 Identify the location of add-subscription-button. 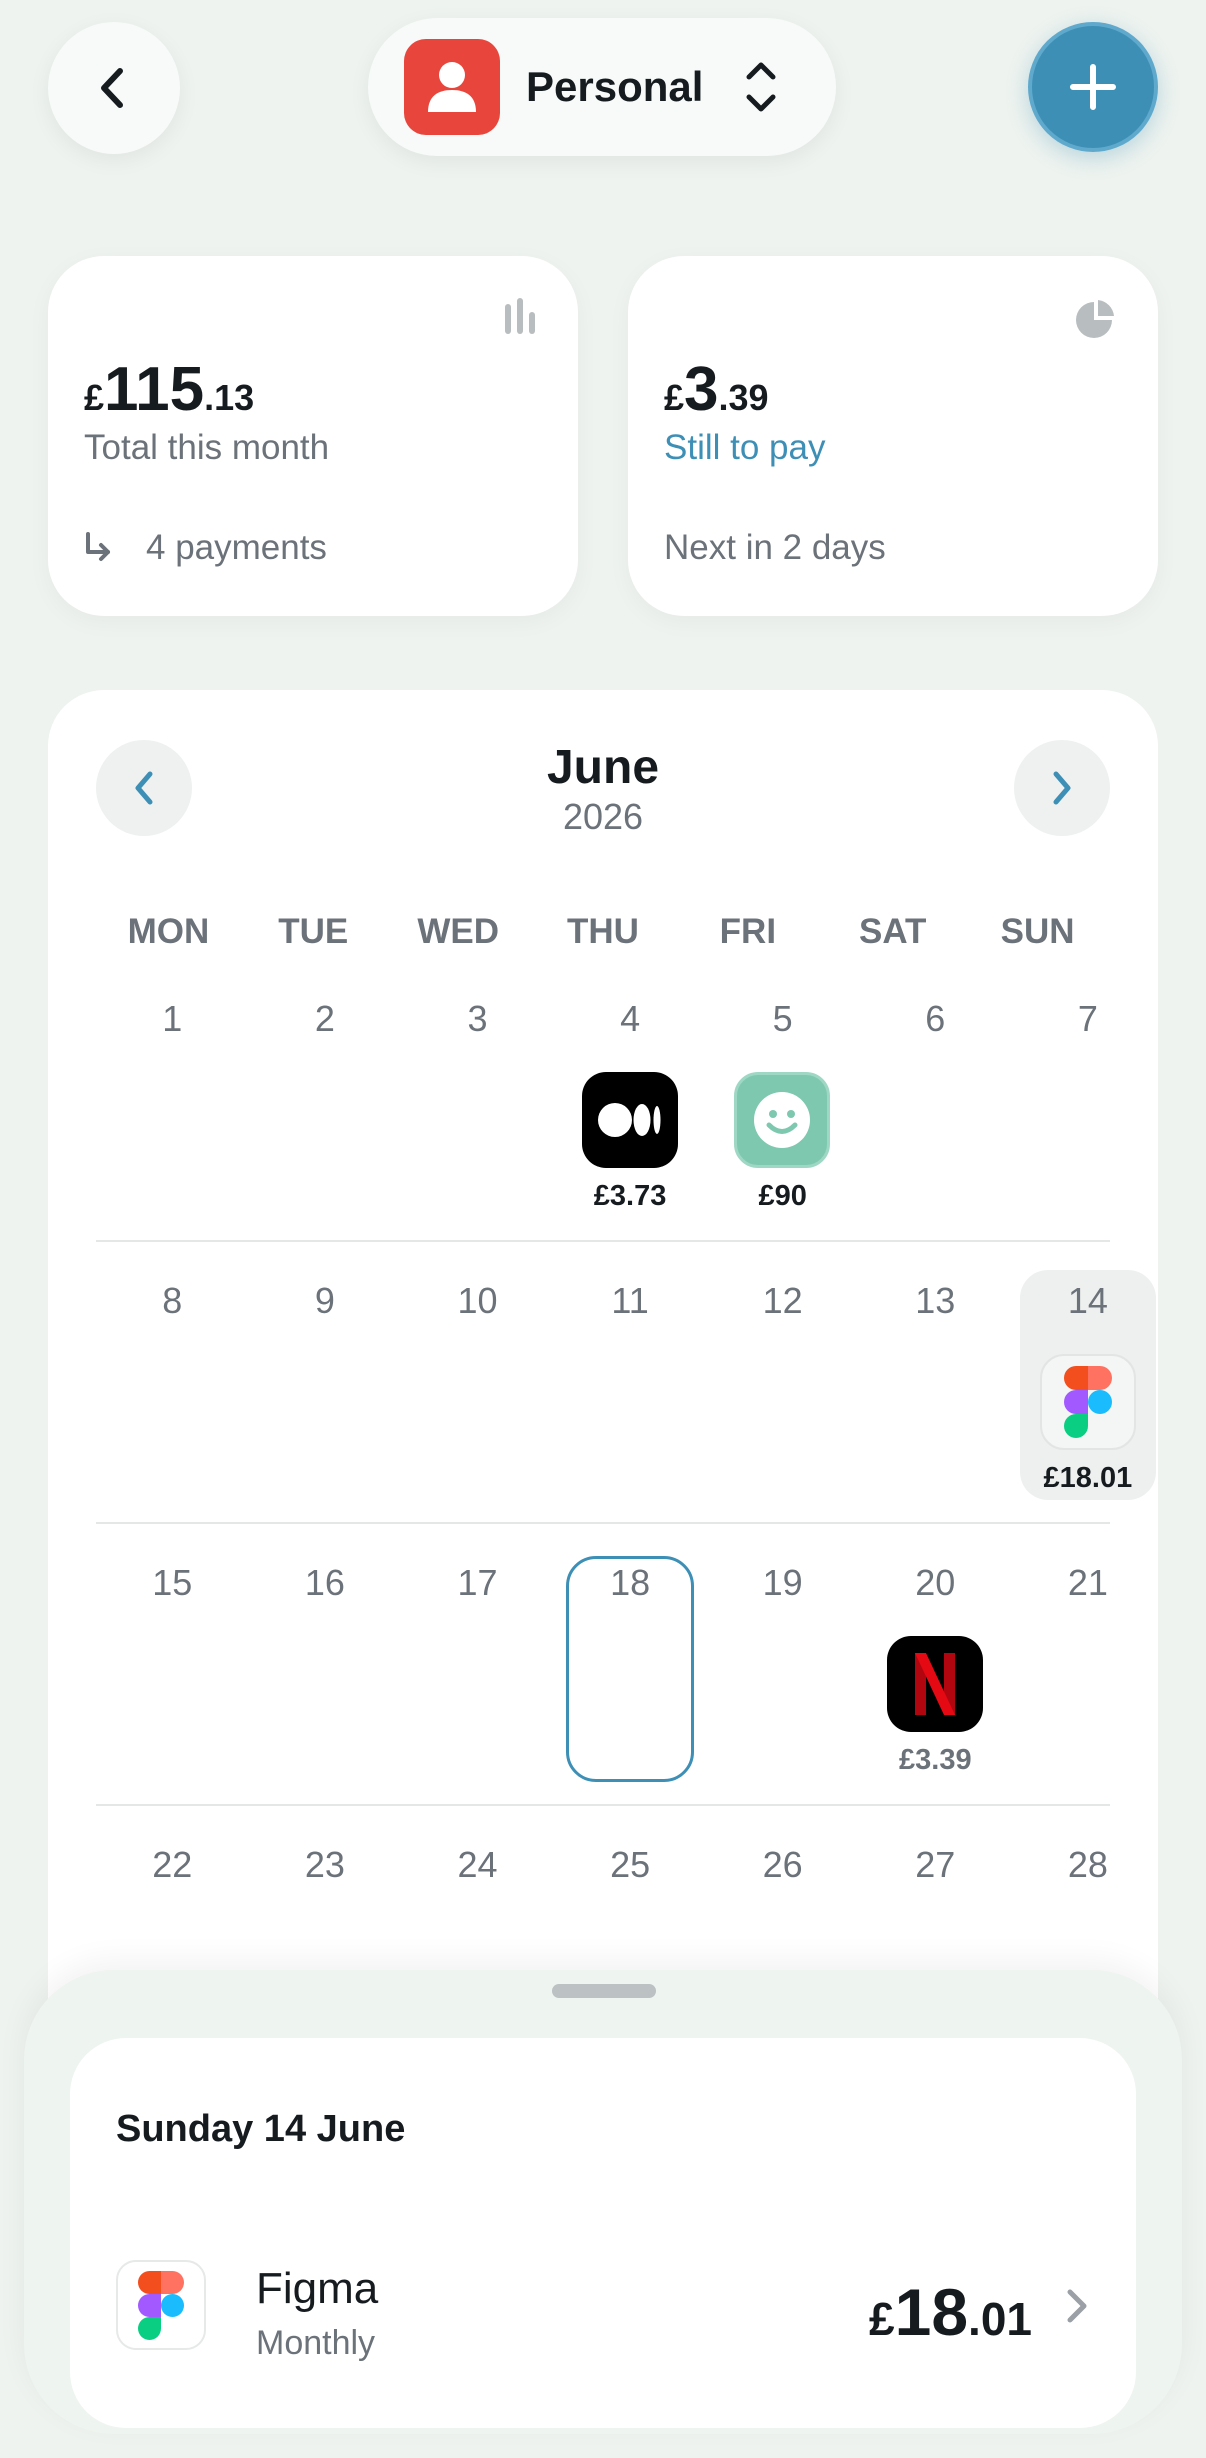
(1093, 87).